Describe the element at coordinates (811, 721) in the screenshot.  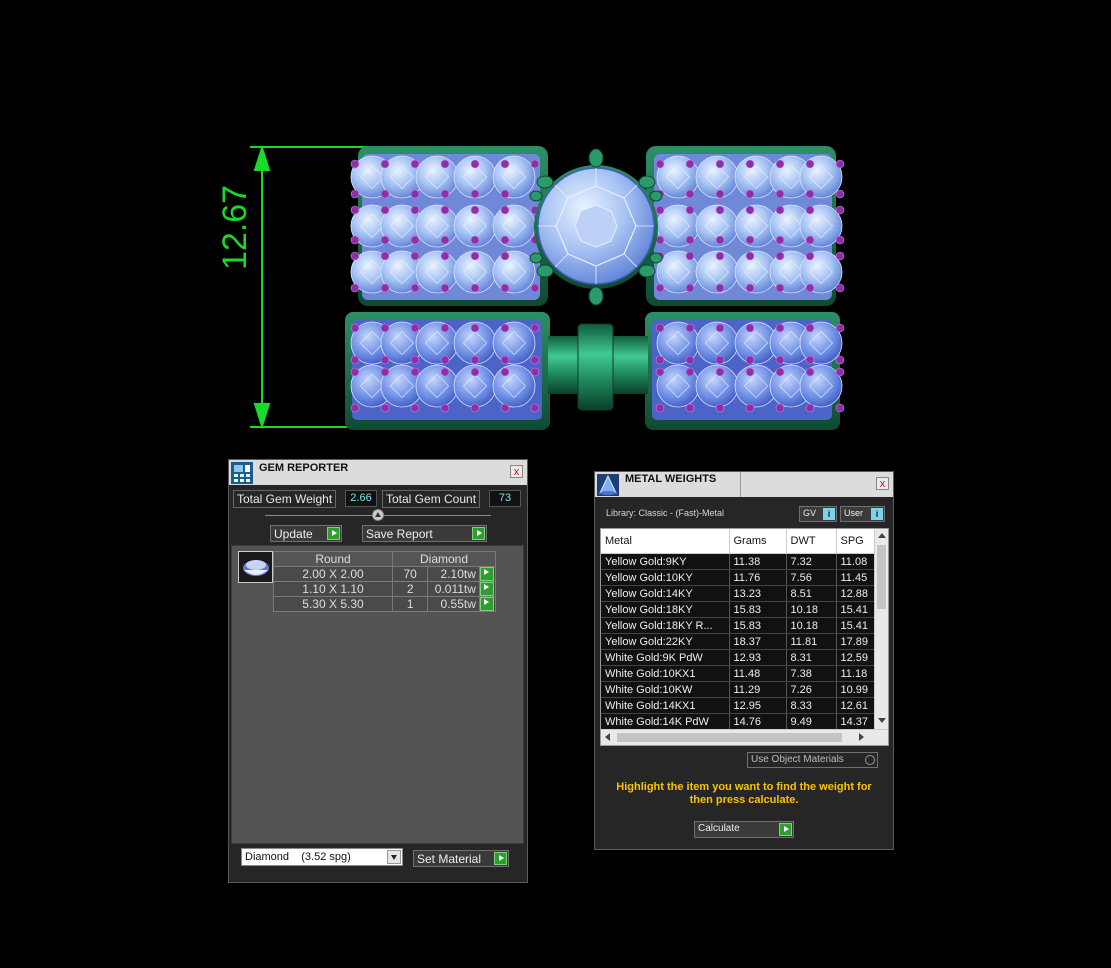
I see `dwt-cell: 9.49` at that location.